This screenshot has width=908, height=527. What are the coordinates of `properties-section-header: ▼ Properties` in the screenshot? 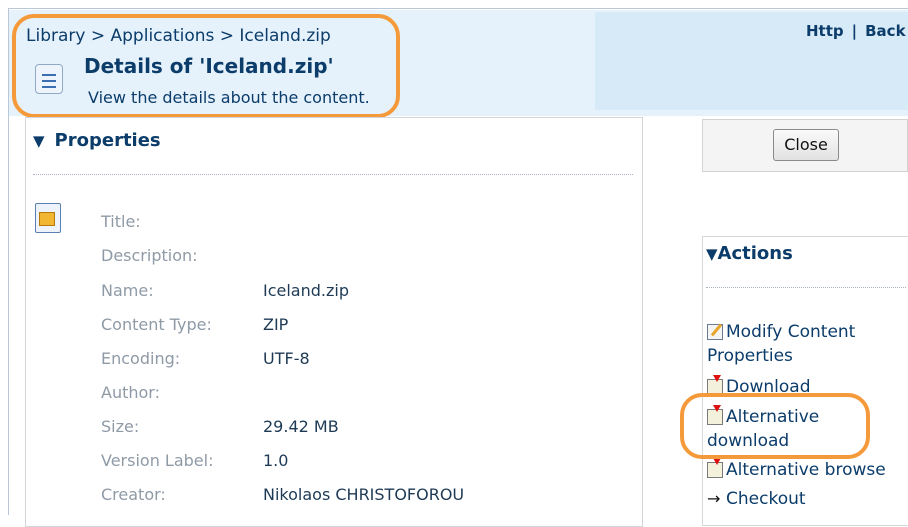 It's located at (97, 140).